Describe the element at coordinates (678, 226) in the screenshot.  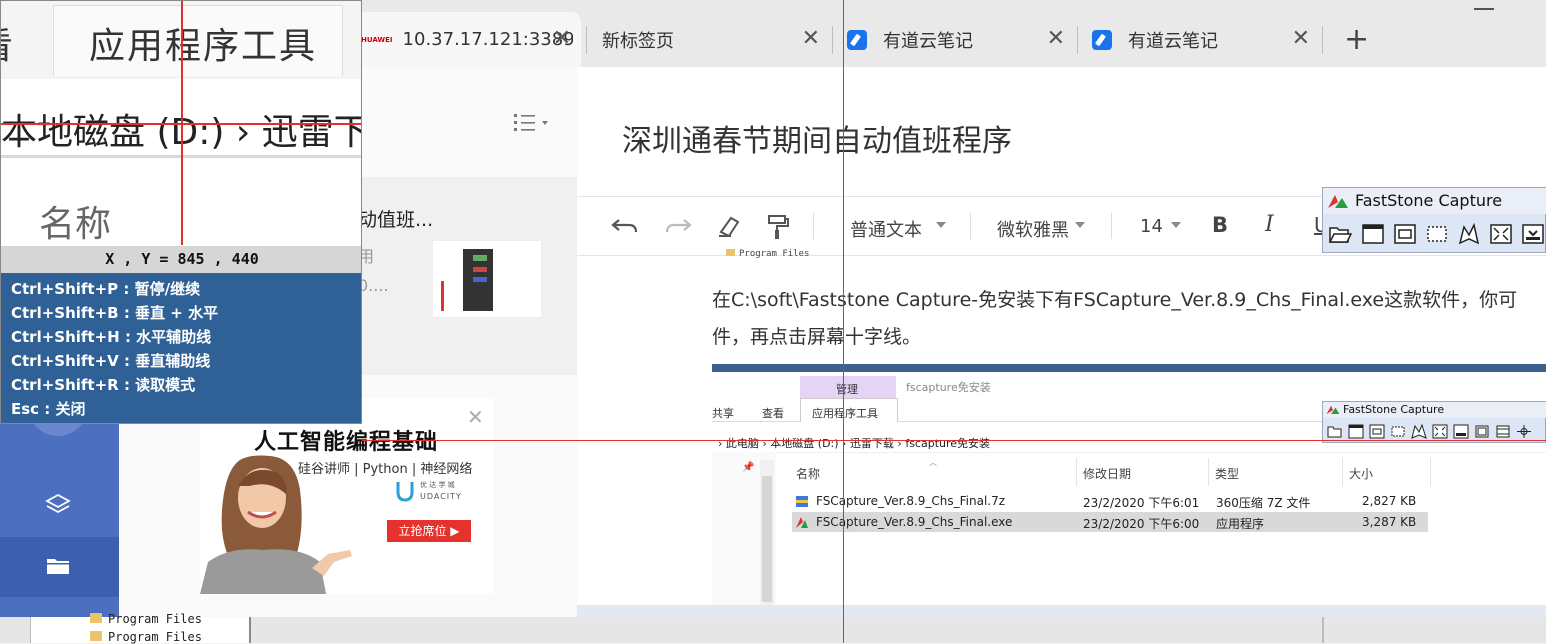
I see `redo-icon` at that location.